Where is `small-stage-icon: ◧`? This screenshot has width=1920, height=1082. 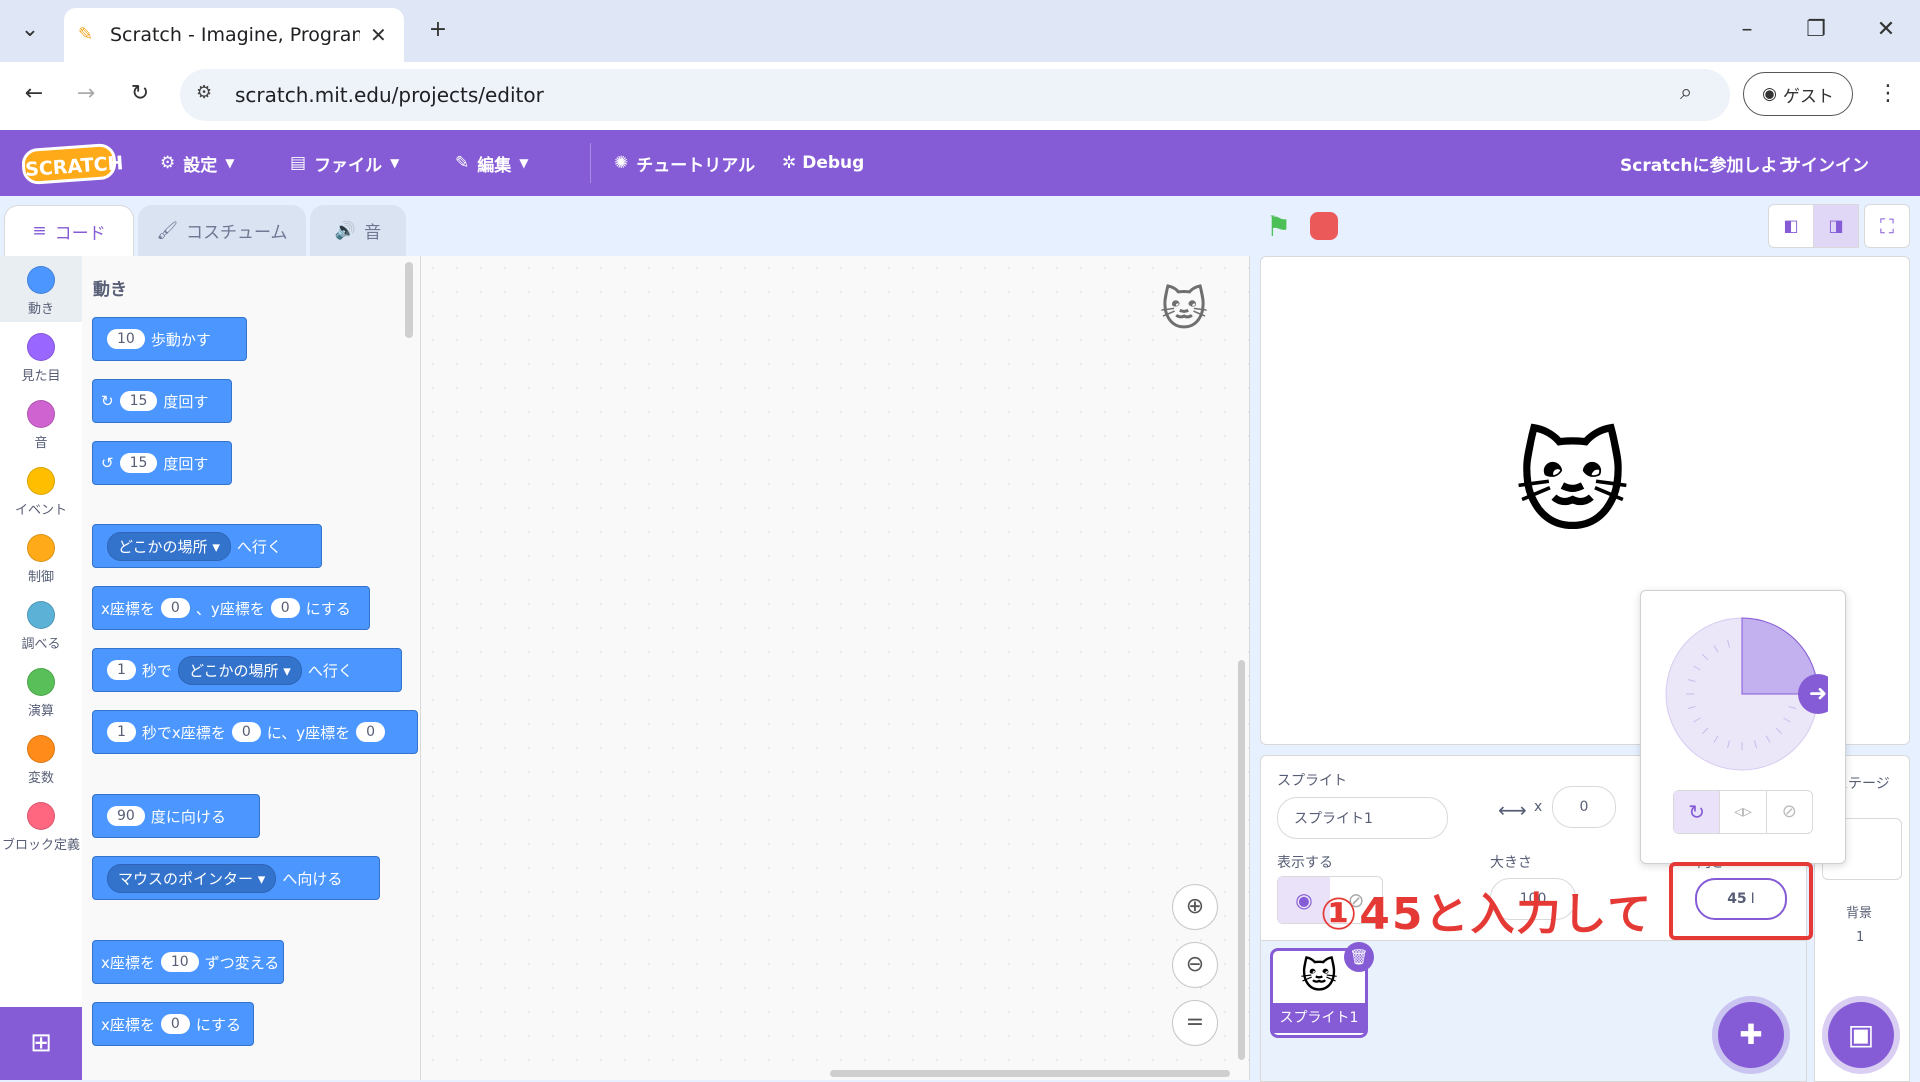
small-stage-icon: ◧ is located at coordinates (1791, 226).